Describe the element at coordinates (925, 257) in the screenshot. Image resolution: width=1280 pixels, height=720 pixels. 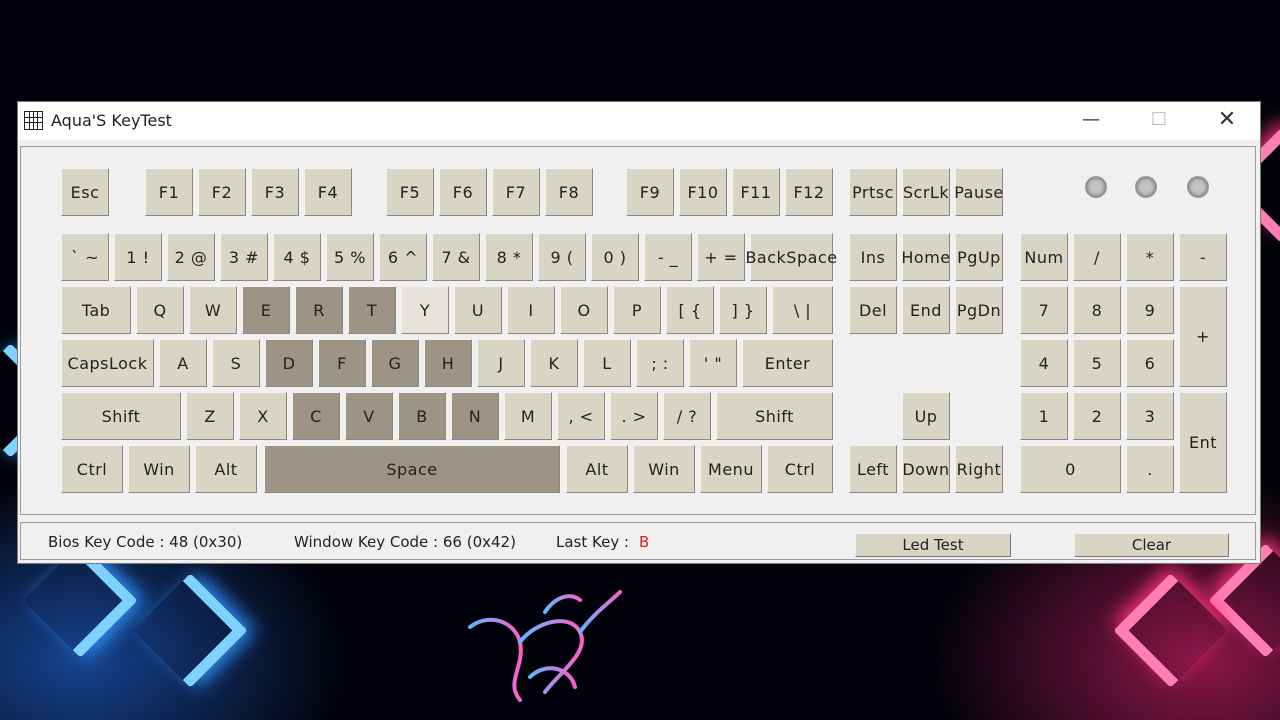
I see `key-home: Home` at that location.